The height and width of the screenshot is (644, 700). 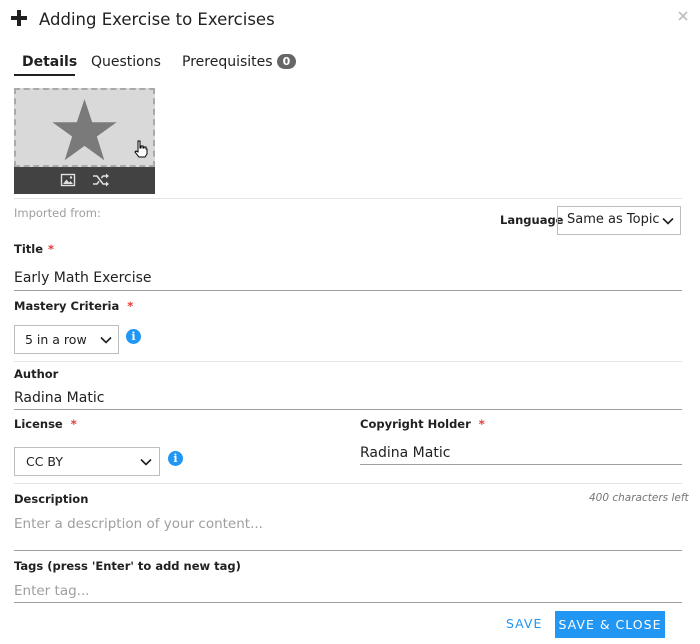 What do you see at coordinates (44, 75) in the screenshot?
I see `active-tab-indicator` at bounding box center [44, 75].